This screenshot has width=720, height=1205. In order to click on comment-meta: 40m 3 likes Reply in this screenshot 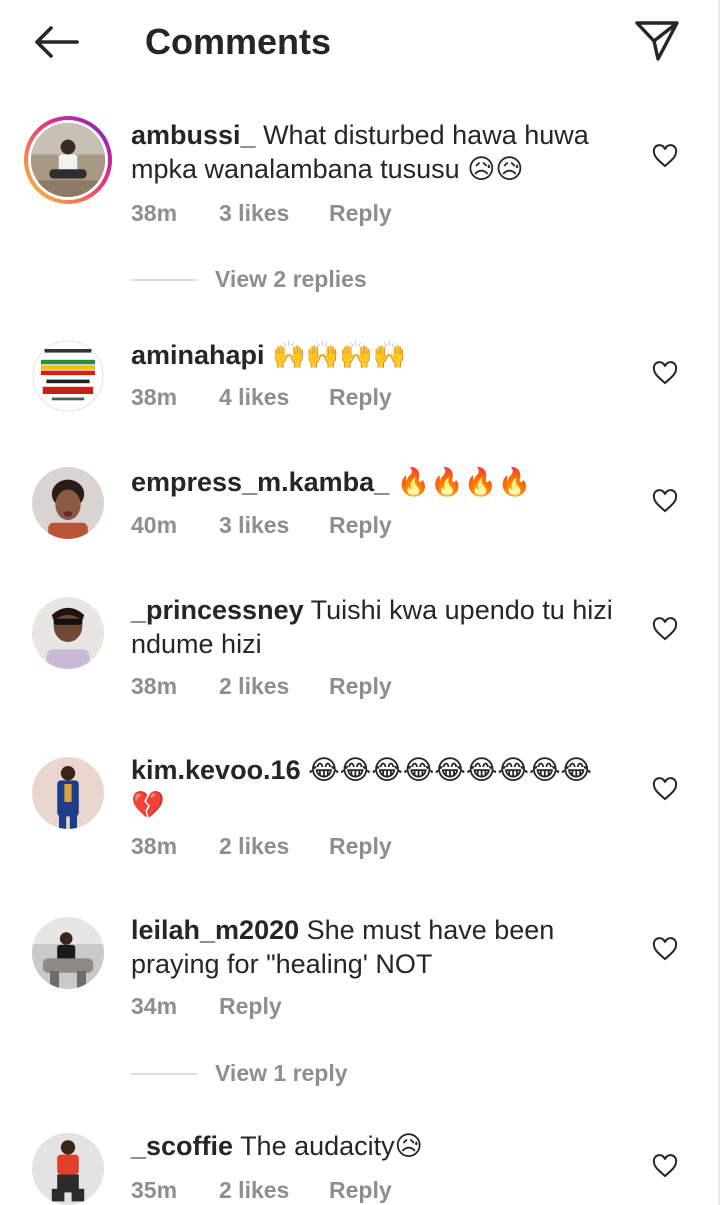, I will do `click(261, 525)`.